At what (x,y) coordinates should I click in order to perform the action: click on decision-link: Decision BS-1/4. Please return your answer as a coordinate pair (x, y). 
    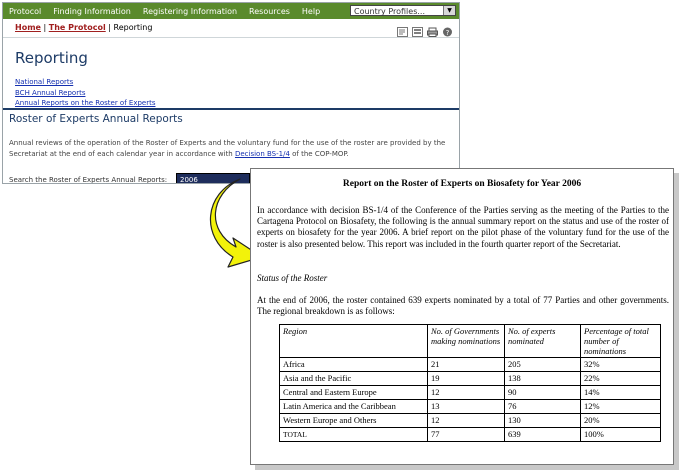
    Looking at the image, I should click on (262, 154).